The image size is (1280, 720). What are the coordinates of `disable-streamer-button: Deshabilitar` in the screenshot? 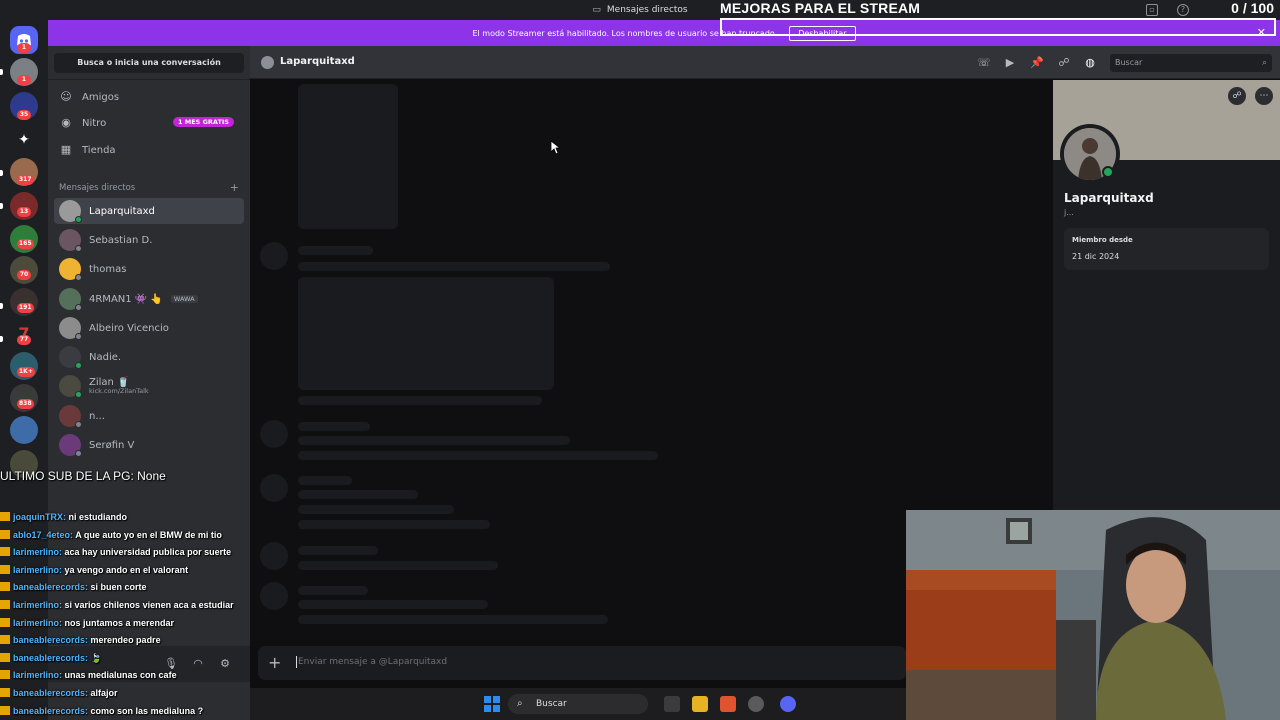 It's located at (822, 33).